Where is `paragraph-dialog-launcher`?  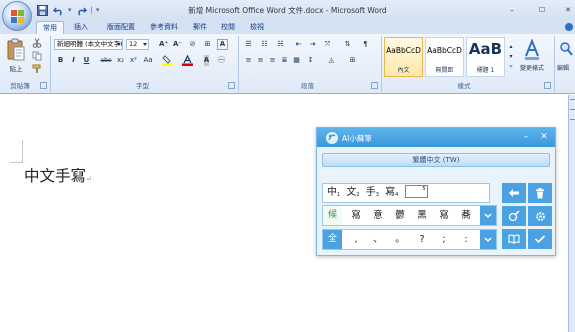 paragraph-dialog-launcher is located at coordinates (374, 85).